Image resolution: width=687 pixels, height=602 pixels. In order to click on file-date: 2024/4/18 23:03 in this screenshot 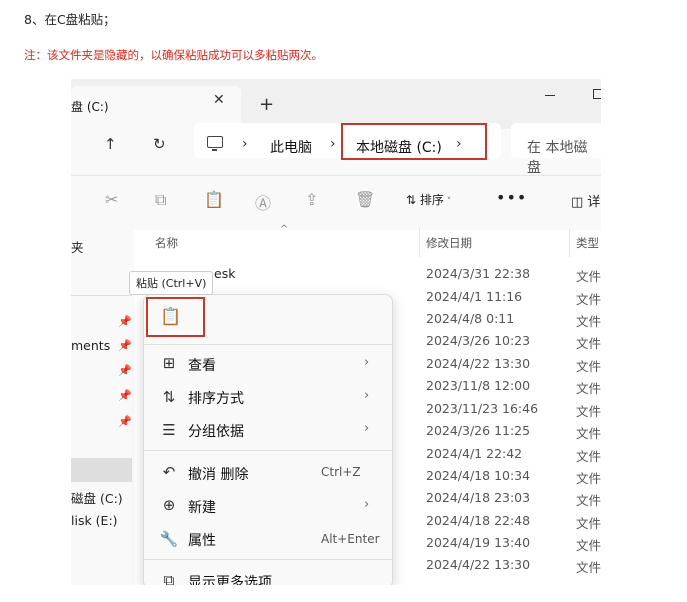, I will do `click(478, 497)`.